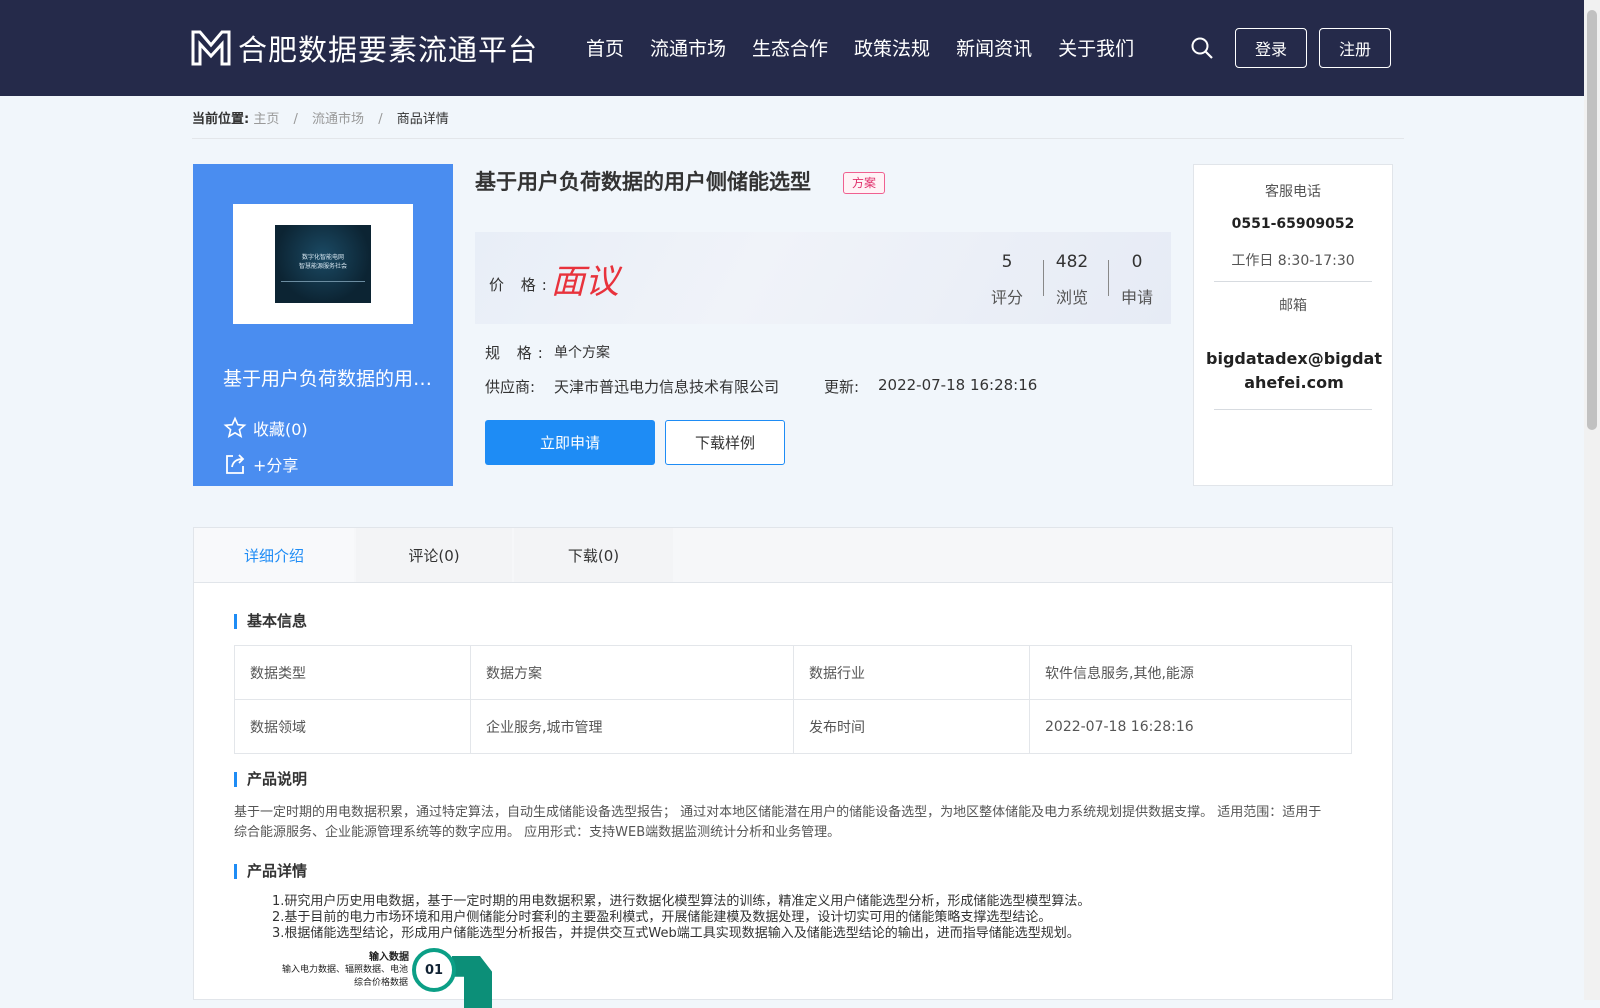 Image resolution: width=1600 pixels, height=1008 pixels. What do you see at coordinates (1136, 297) in the screenshot?
I see `stat-applications-label: 申请` at bounding box center [1136, 297].